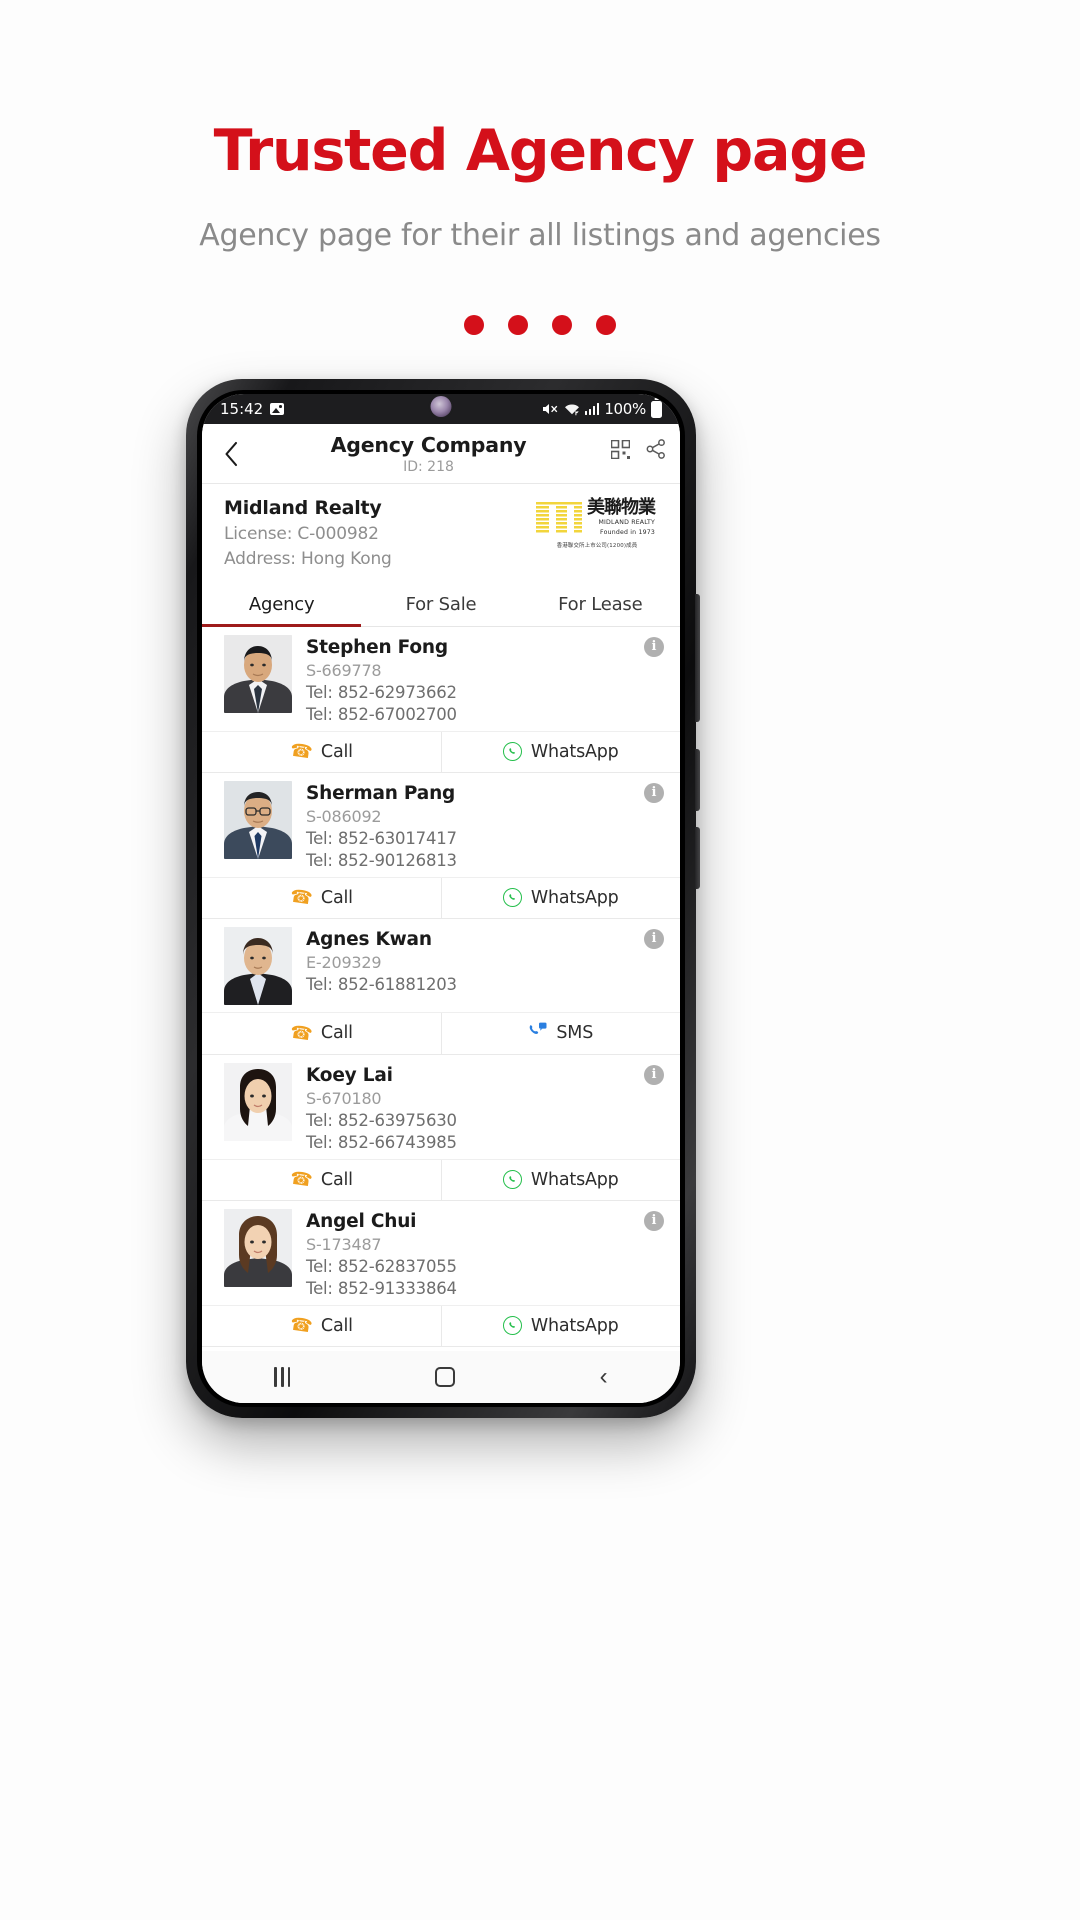 This screenshot has width=1080, height=1920. I want to click on agent-name: Sherman Pang, so click(381, 793).